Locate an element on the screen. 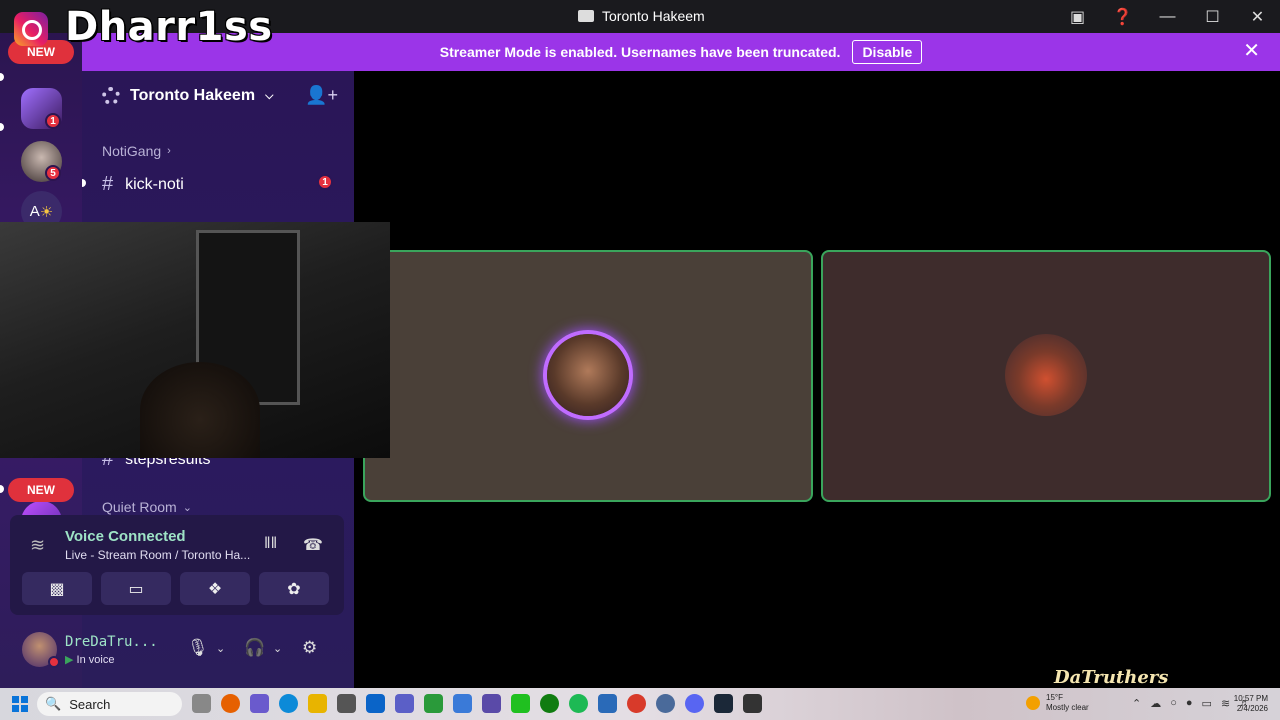  teams-icon is located at coordinates (404, 703).